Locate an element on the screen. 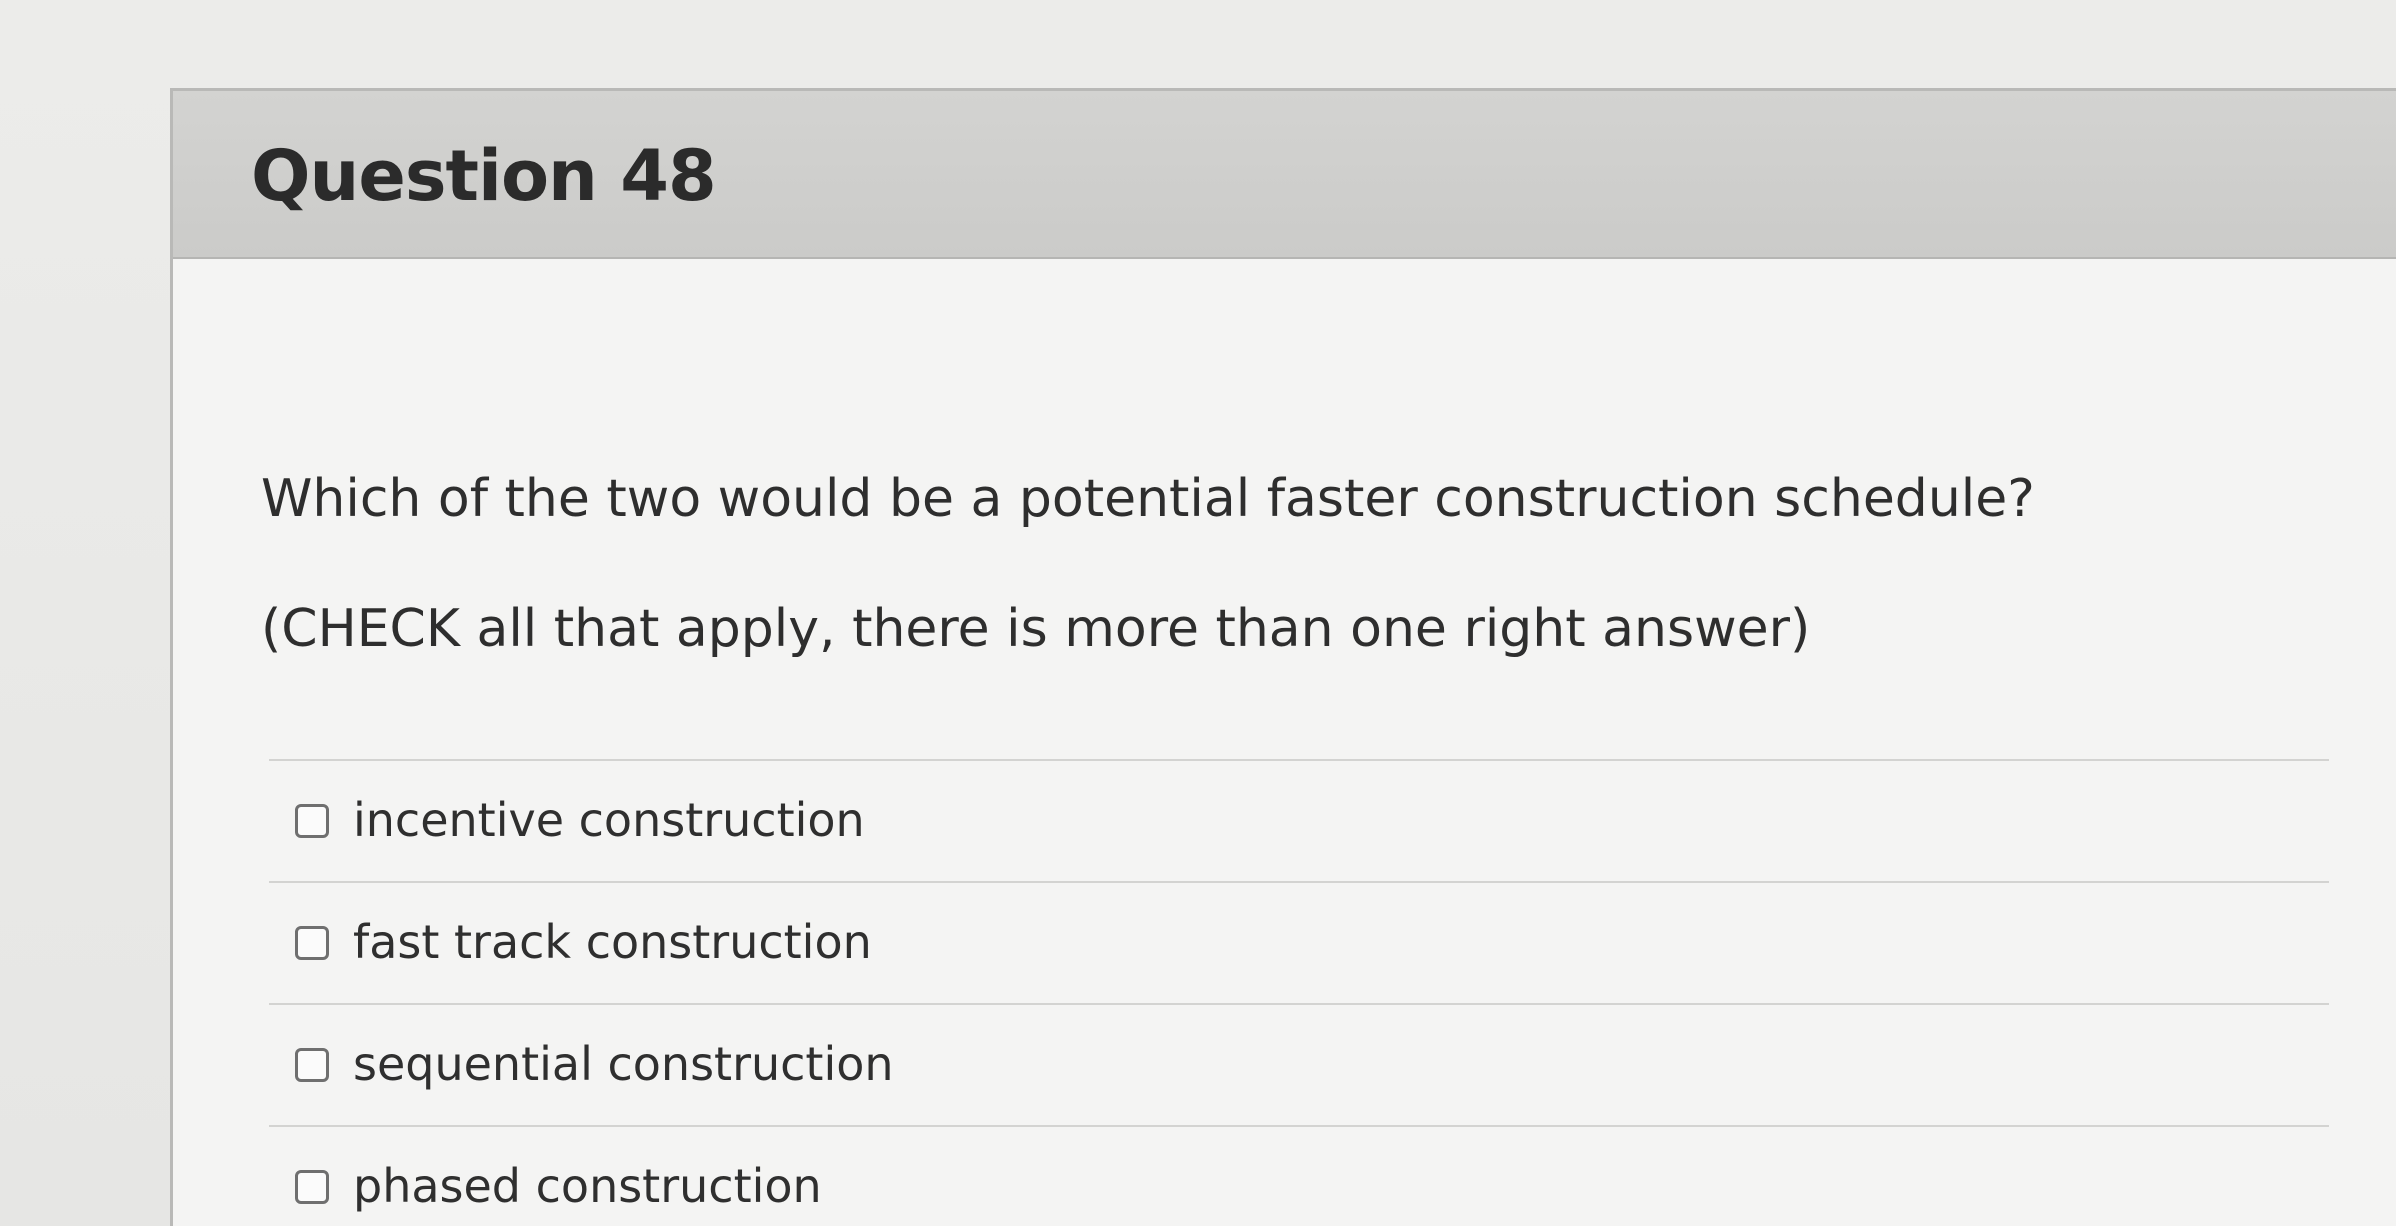 This screenshot has width=2396, height=1226. answer-label-incentive-construction: incentive construction is located at coordinates (609, 820).